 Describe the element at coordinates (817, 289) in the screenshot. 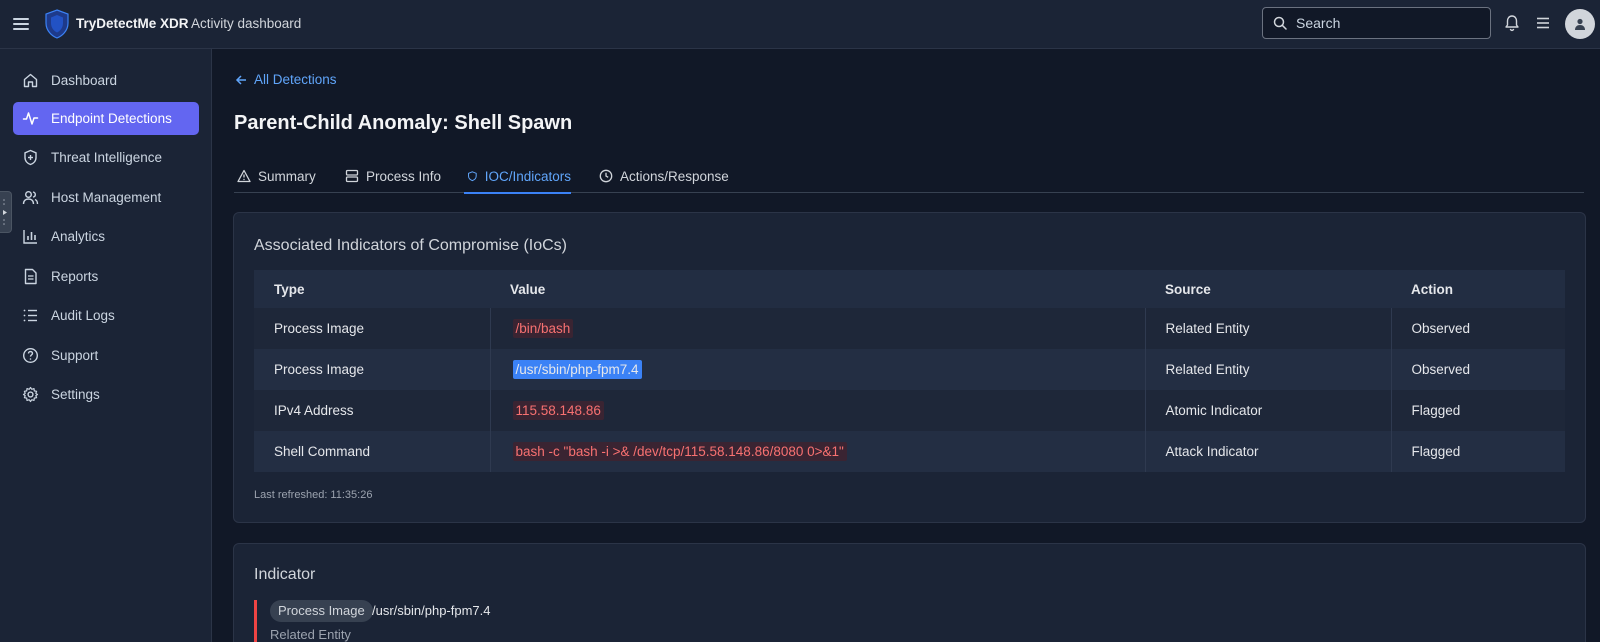

I see `column-header-value: Value` at that location.